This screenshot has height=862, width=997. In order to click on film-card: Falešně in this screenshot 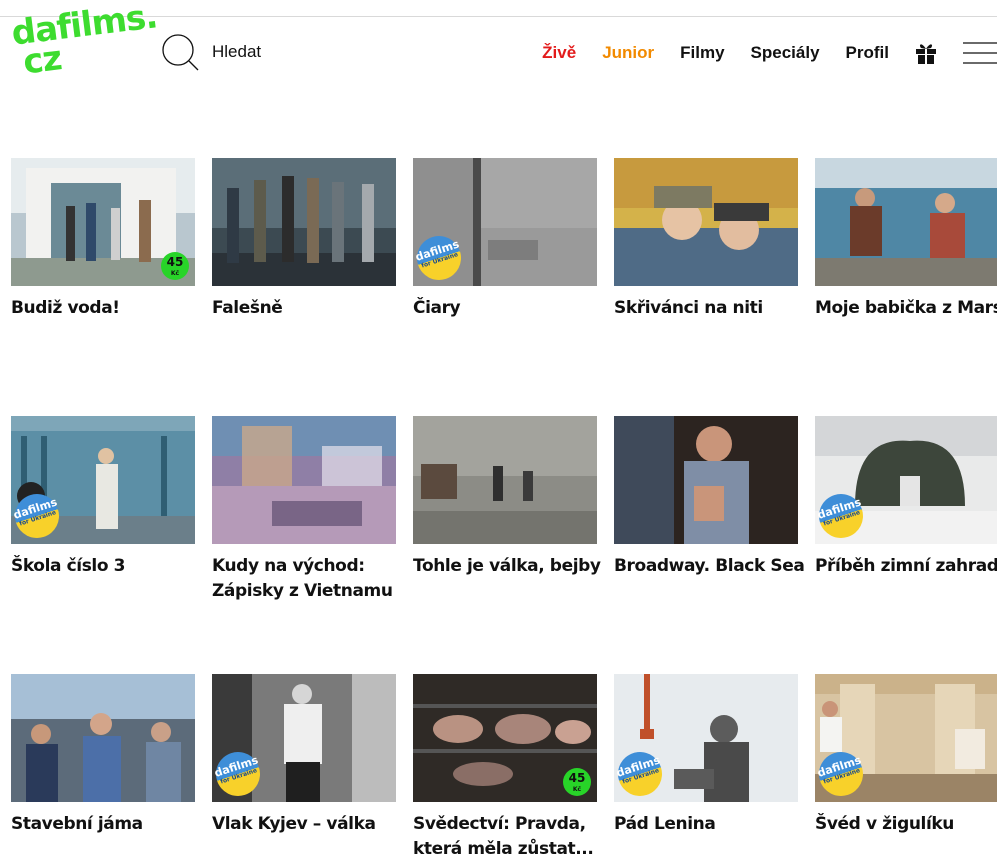, I will do `click(304, 239)`.